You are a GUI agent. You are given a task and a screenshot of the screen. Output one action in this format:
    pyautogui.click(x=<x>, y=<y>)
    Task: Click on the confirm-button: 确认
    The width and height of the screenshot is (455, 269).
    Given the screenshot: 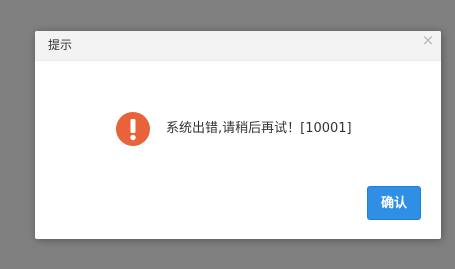 What is the action you would take?
    pyautogui.click(x=394, y=203)
    